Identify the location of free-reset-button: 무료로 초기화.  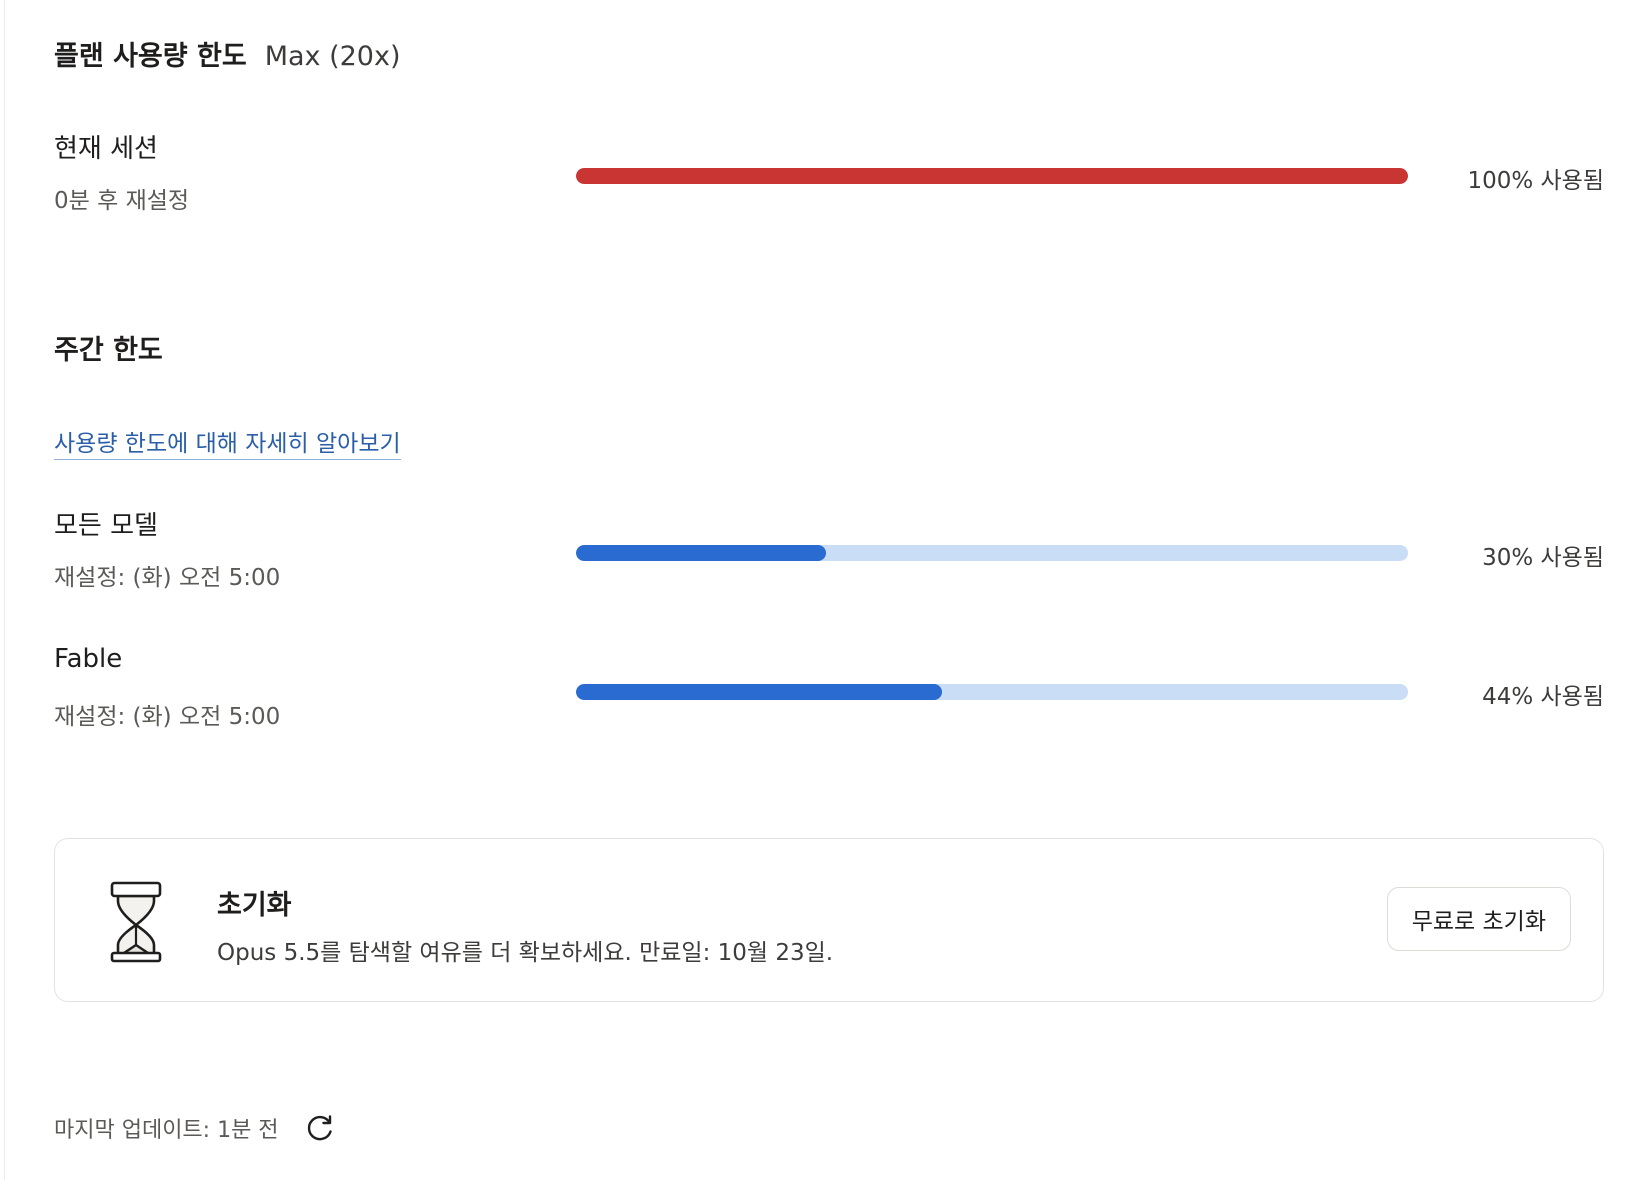
(1478, 919).